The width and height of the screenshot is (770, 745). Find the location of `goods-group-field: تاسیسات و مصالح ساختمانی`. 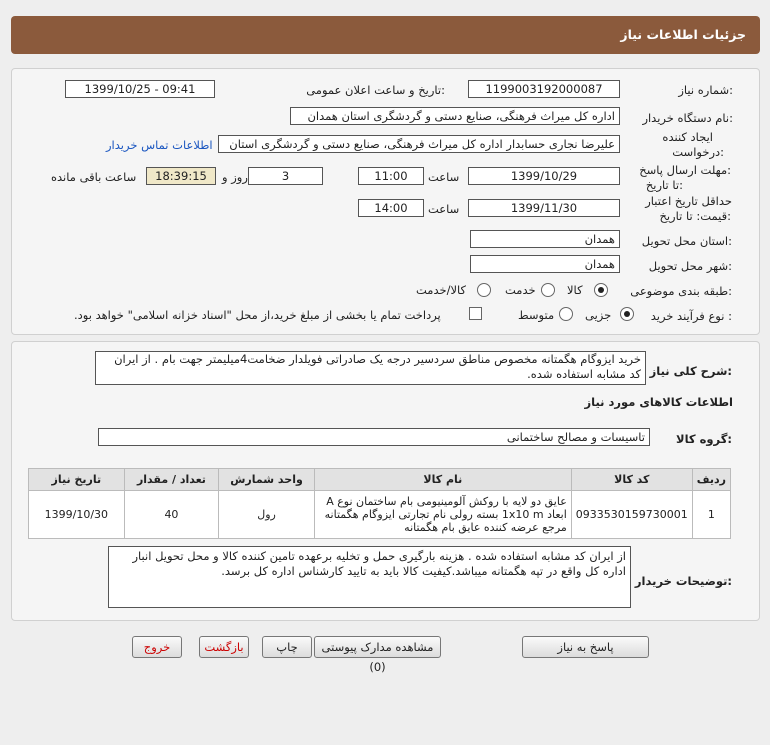

goods-group-field: تاسیسات و مصالح ساختمانی is located at coordinates (374, 437).